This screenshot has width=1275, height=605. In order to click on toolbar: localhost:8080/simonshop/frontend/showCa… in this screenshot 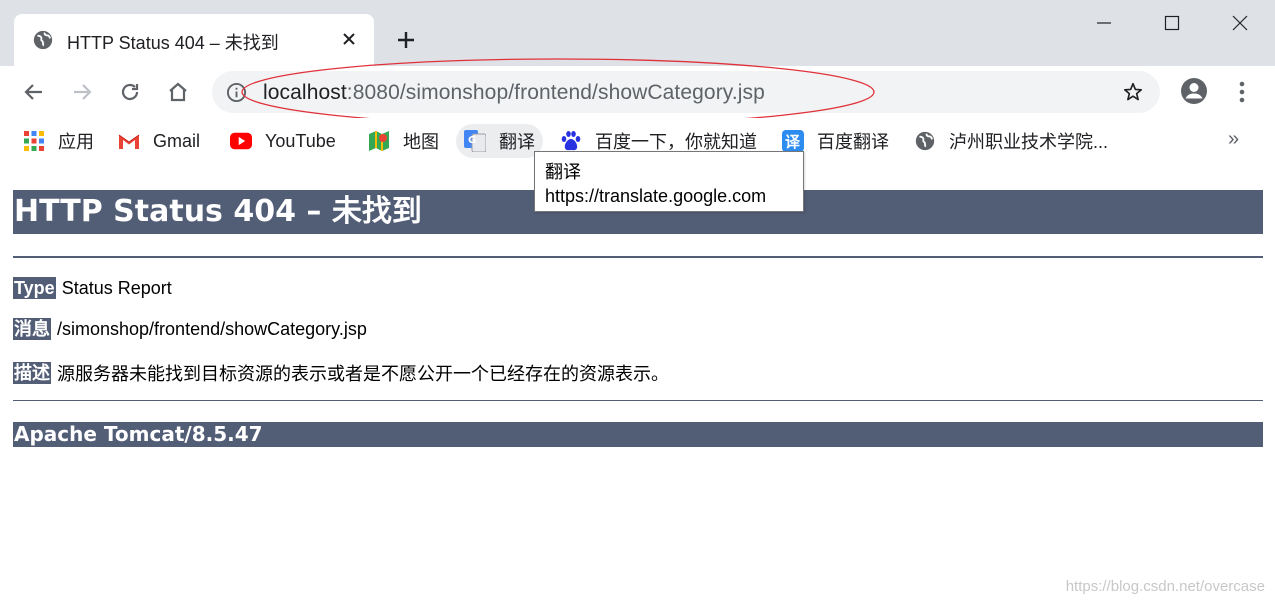, I will do `click(637, 92)`.